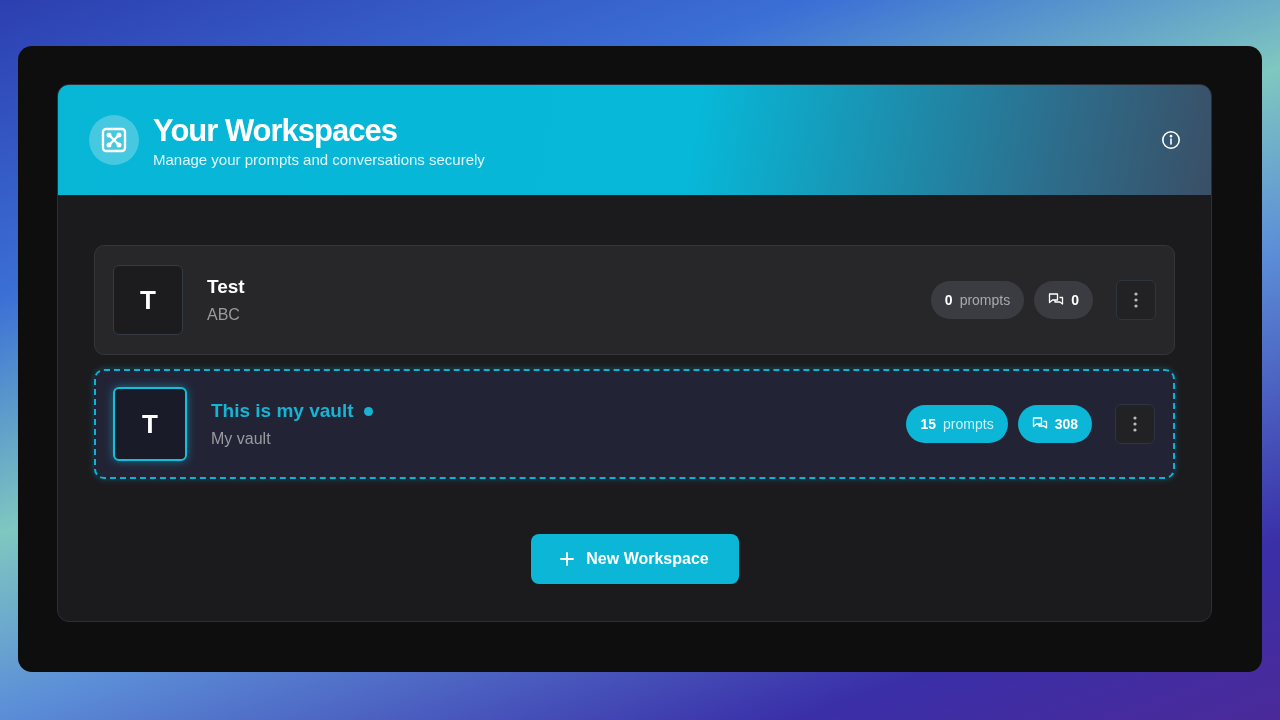 The width and height of the screenshot is (1280, 720). Describe the element at coordinates (226, 287) in the screenshot. I see `workspace-name: Test` at that location.